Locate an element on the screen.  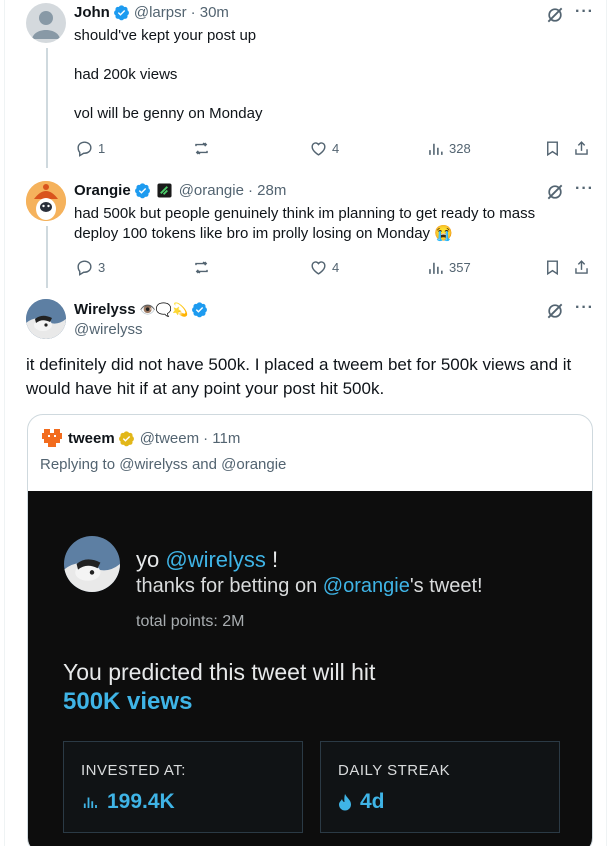
orangie-avatar-icon is located at coordinates (46, 201).